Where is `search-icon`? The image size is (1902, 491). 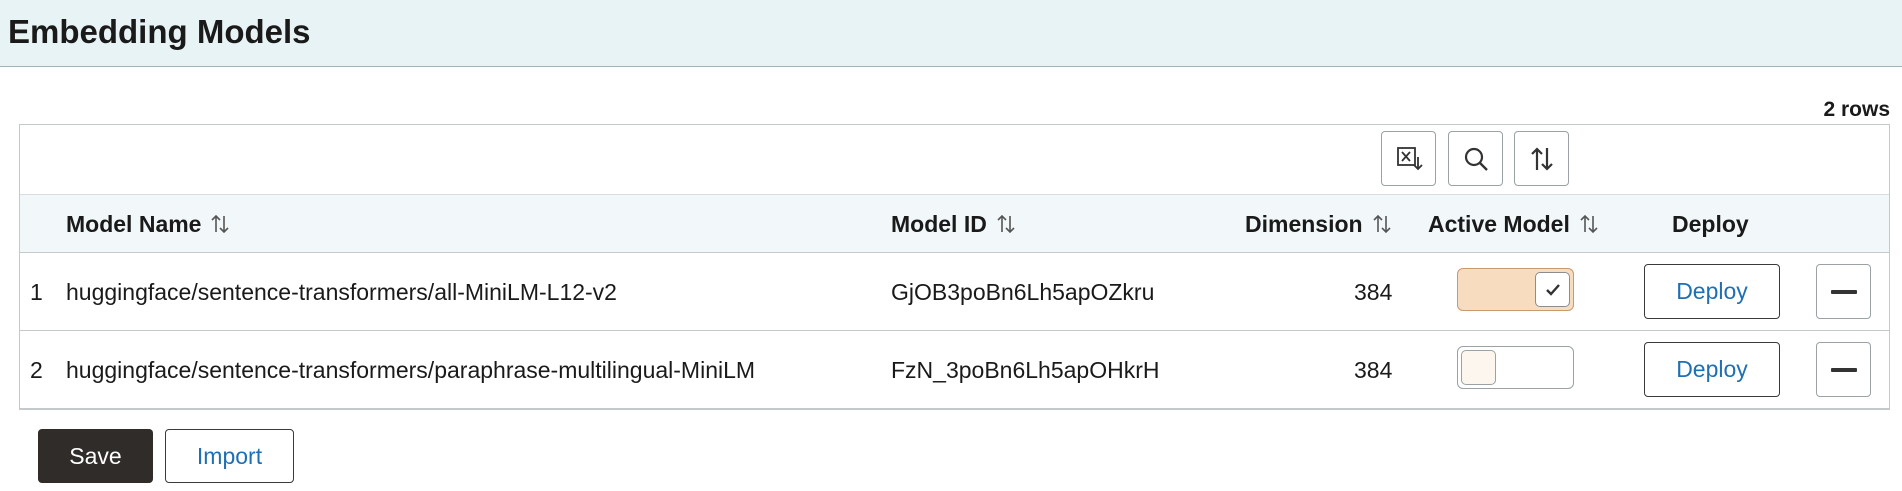
search-icon is located at coordinates (1476, 159).